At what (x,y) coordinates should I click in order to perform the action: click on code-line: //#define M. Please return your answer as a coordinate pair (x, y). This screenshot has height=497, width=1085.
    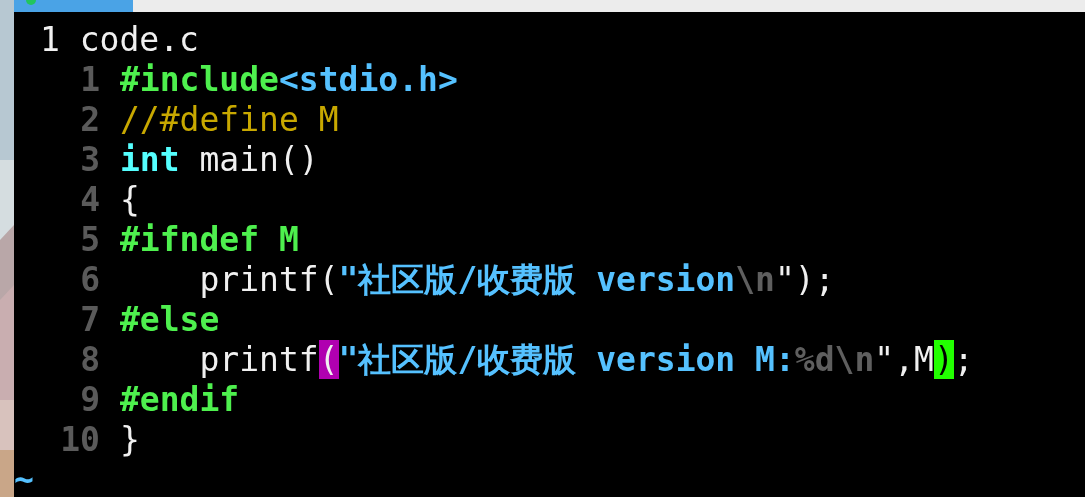
    Looking at the image, I should click on (229, 120).